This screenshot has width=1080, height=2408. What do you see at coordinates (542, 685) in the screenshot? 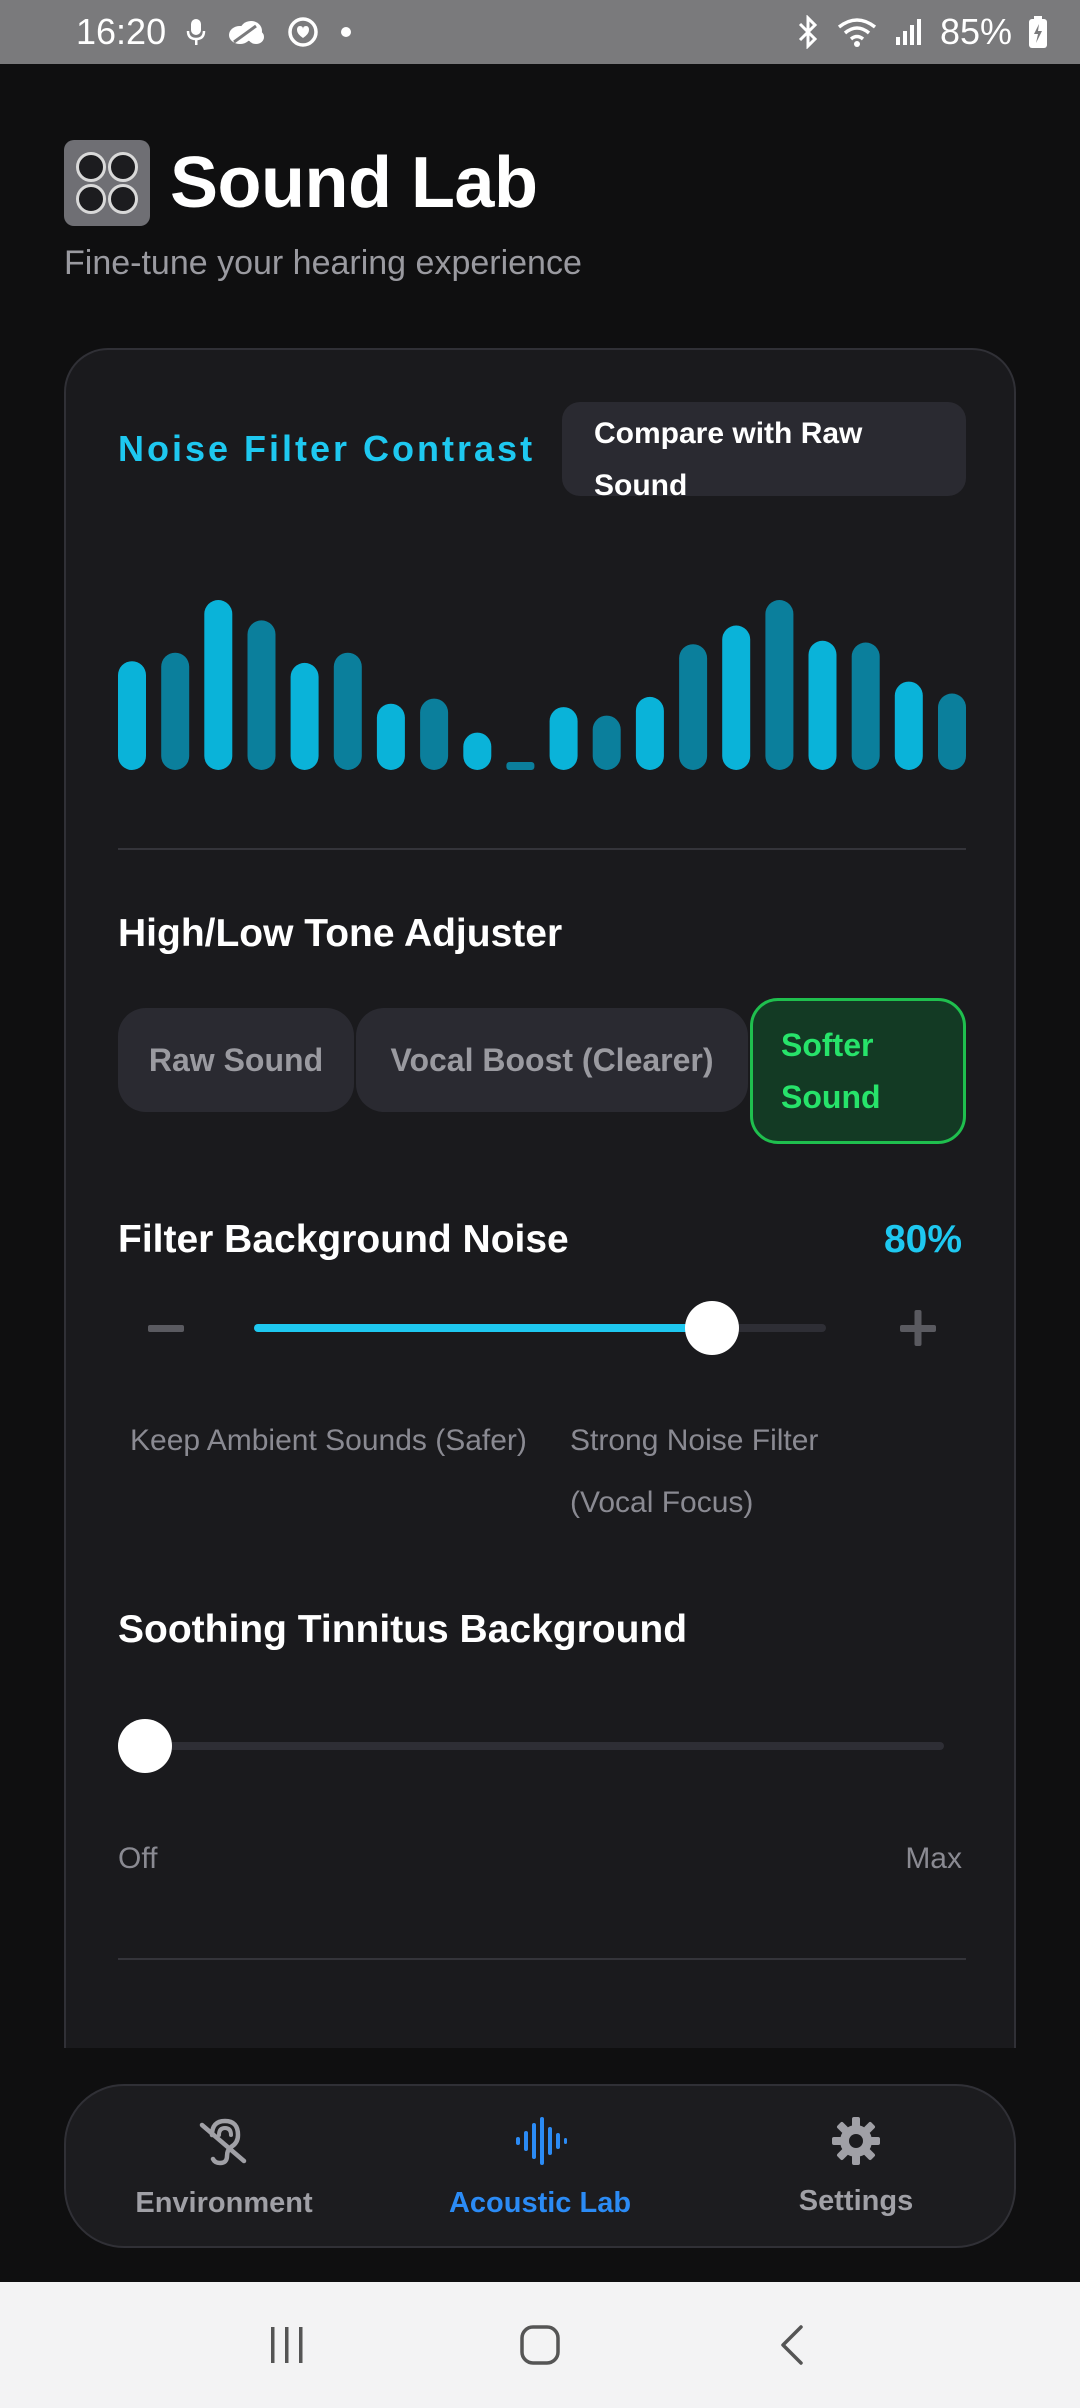
I see `sound-visualizer` at bounding box center [542, 685].